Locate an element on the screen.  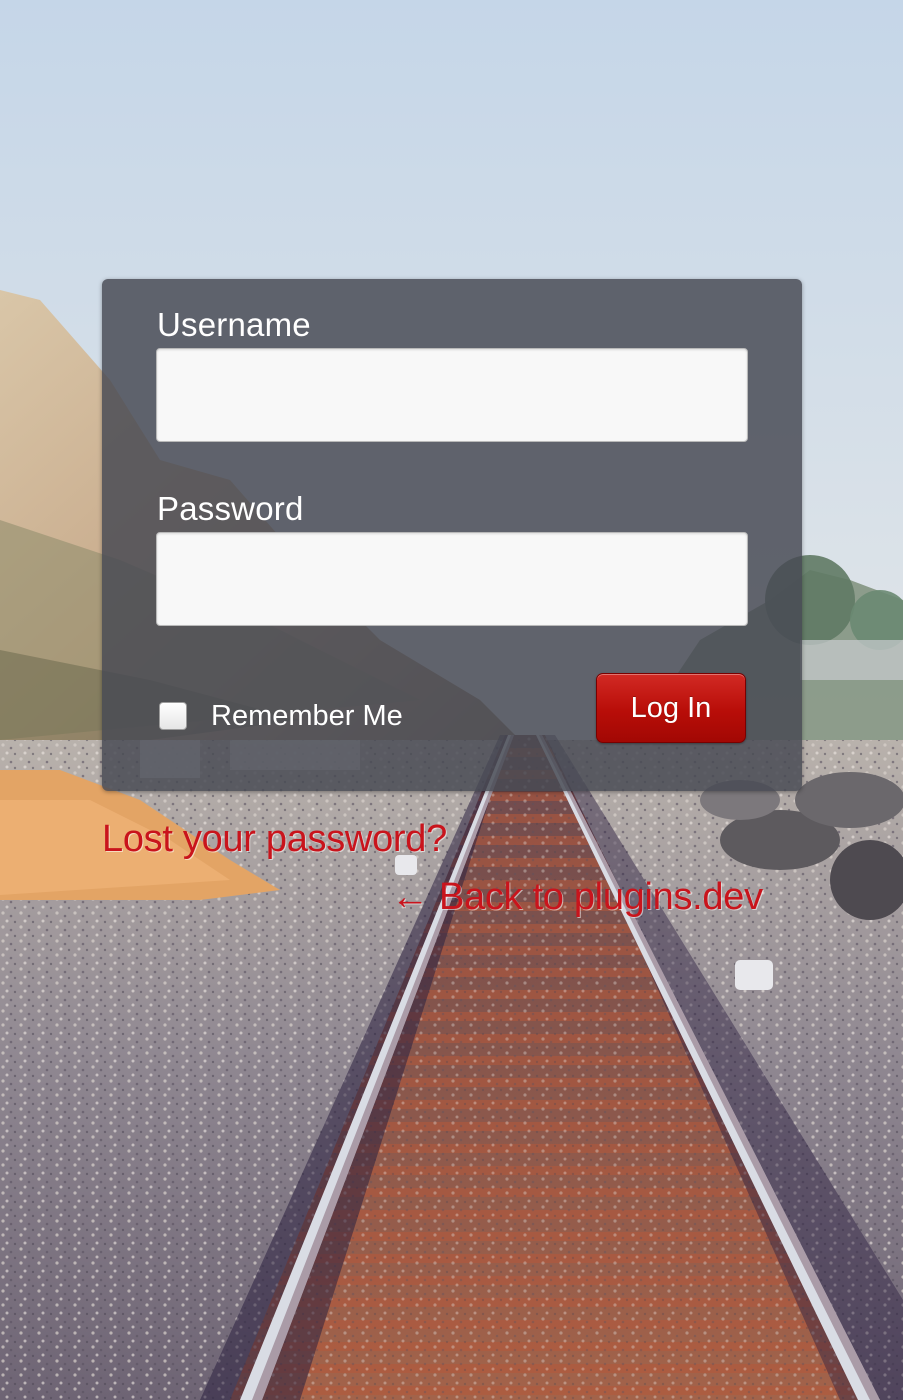
password-label: Password is located at coordinates (230, 508).